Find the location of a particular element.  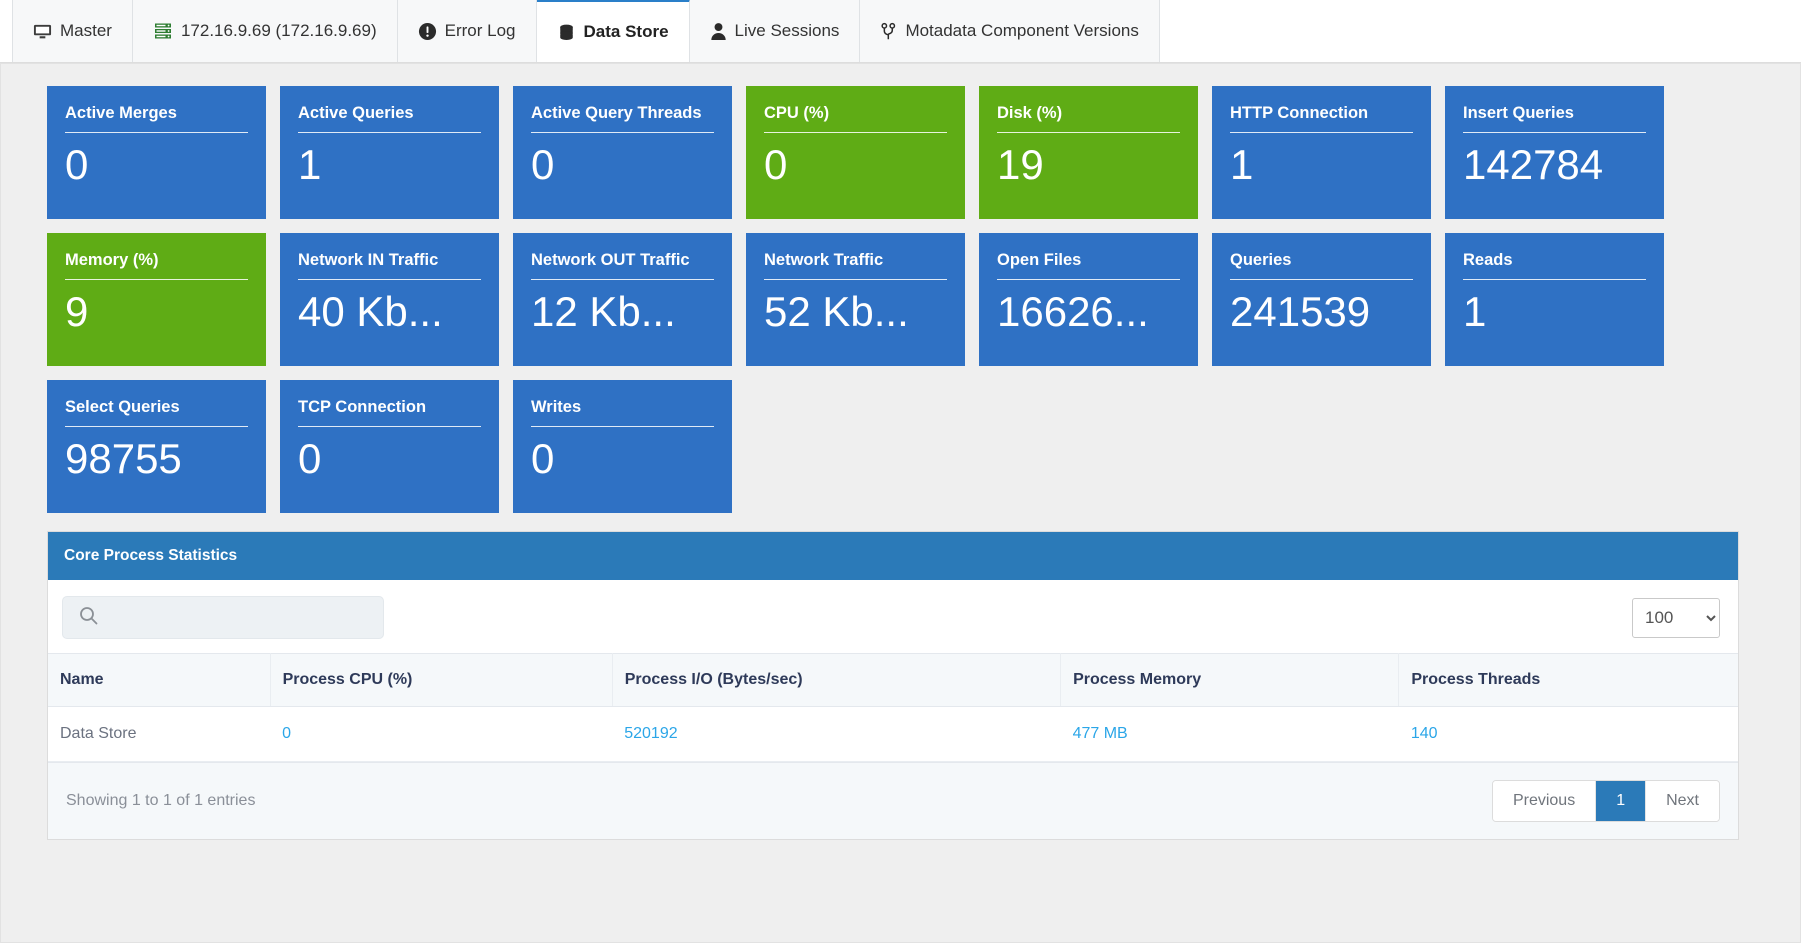

metric-card-title: HTTP Connection is located at coordinates (1321, 118).